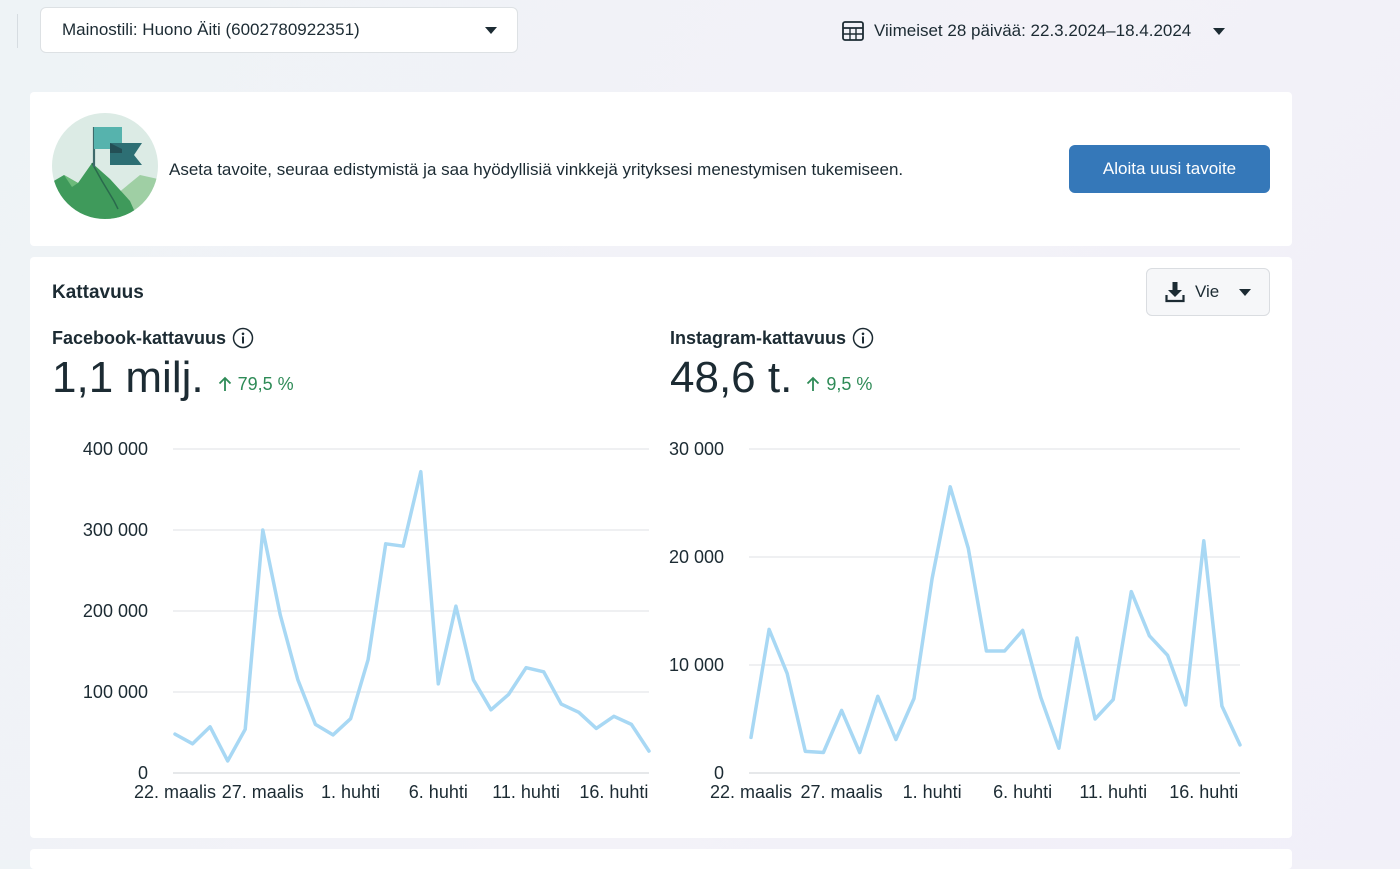 The height and width of the screenshot is (869, 1400). I want to click on instagram-chart-x-tick-label: 11. huhti, so click(1113, 792).